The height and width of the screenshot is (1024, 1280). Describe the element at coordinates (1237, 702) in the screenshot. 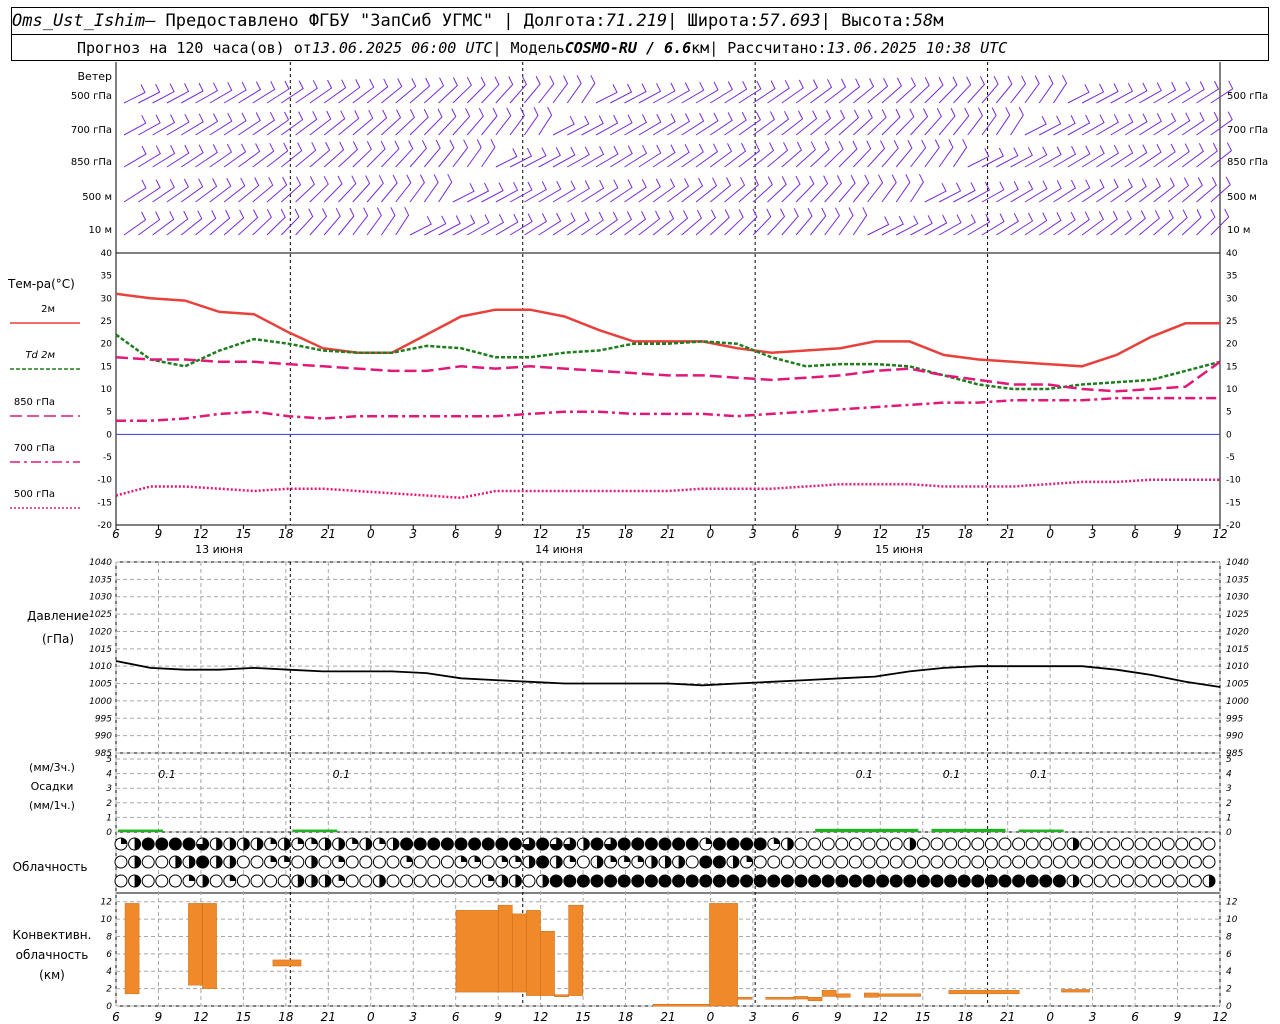

I see `pressure-ytick-right: 1000` at that location.